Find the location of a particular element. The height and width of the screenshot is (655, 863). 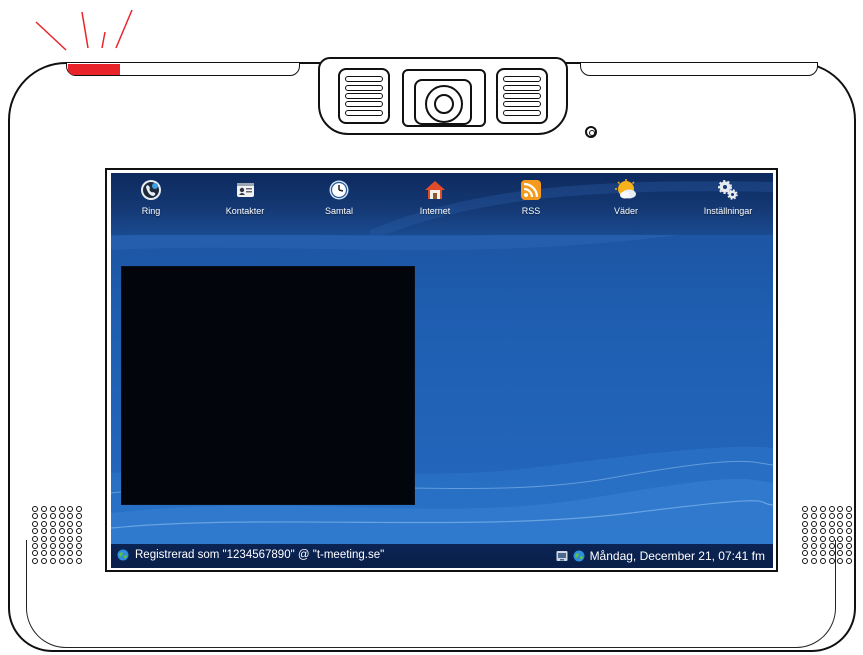

toolbar-kontakter-label: Kontakter is located at coordinates (245, 211).